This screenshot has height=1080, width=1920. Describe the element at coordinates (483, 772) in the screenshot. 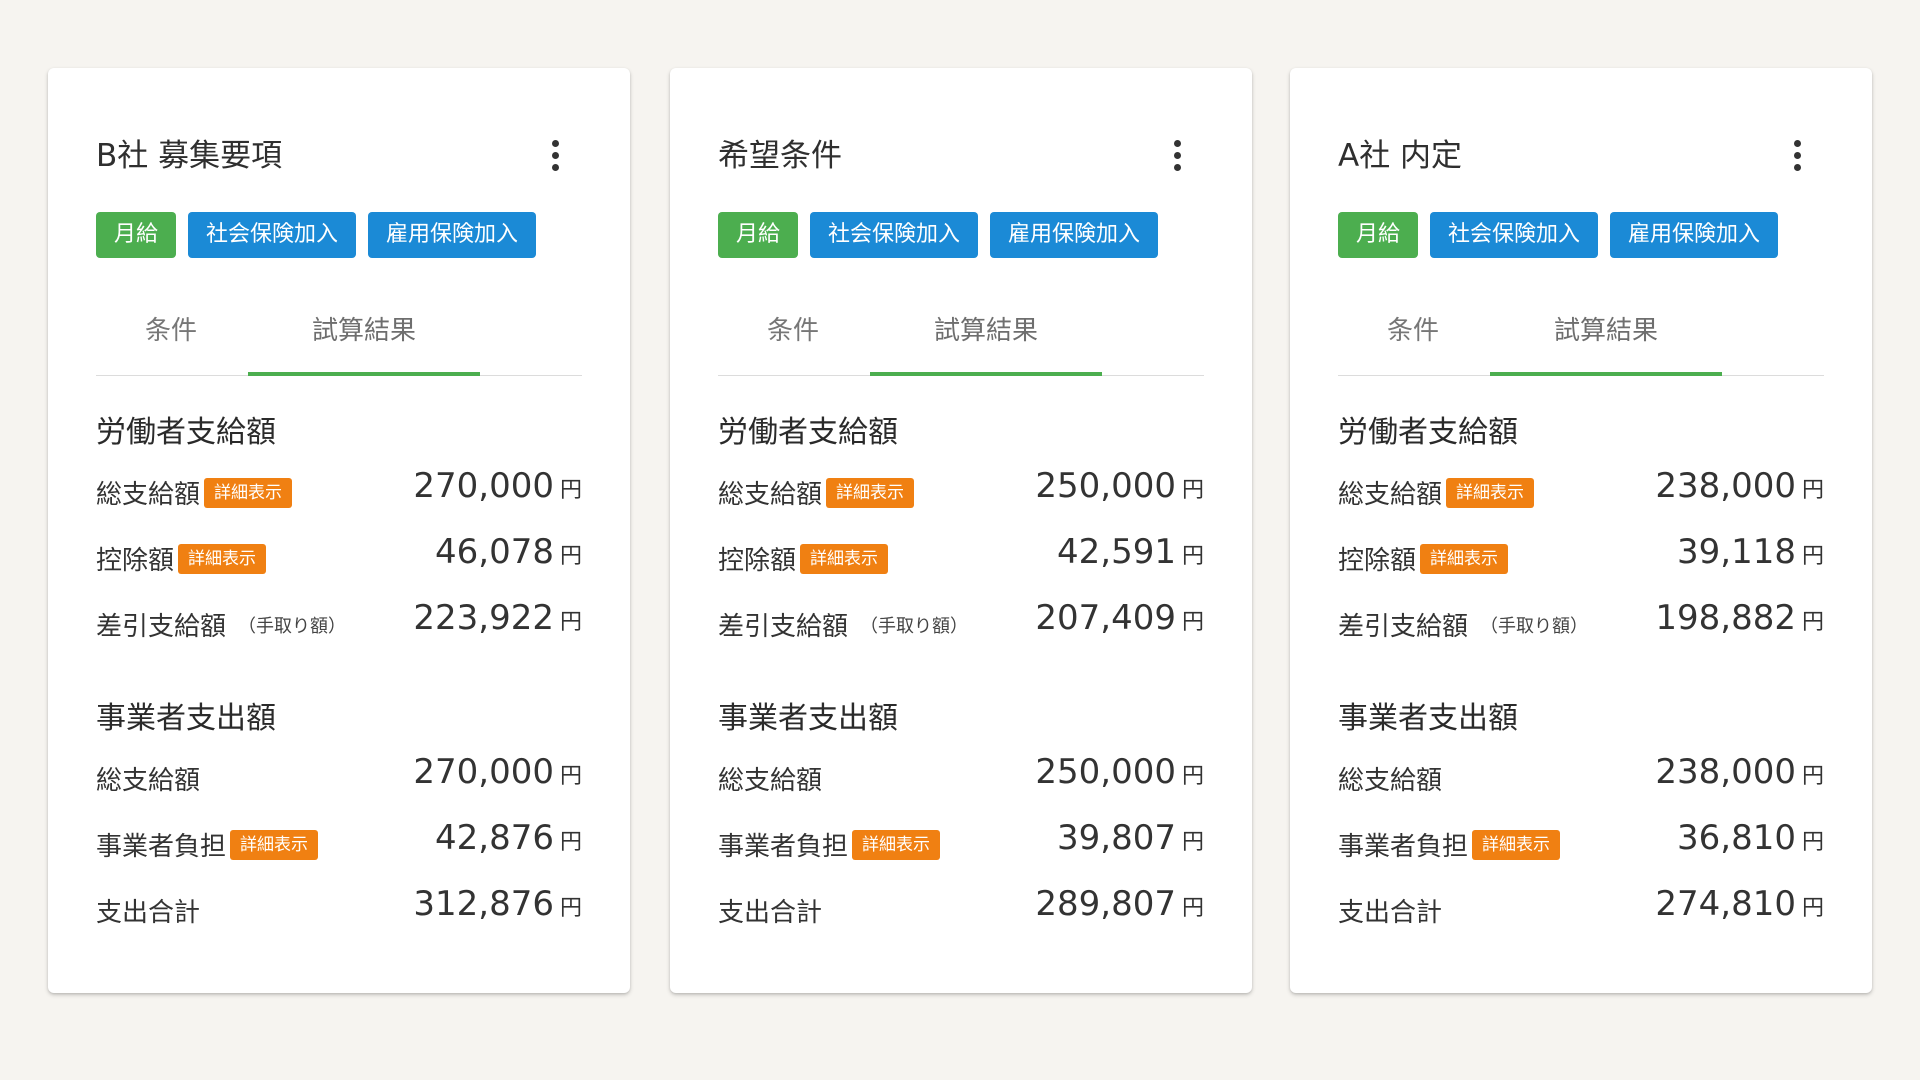

I see `row-value: 270,000` at that location.